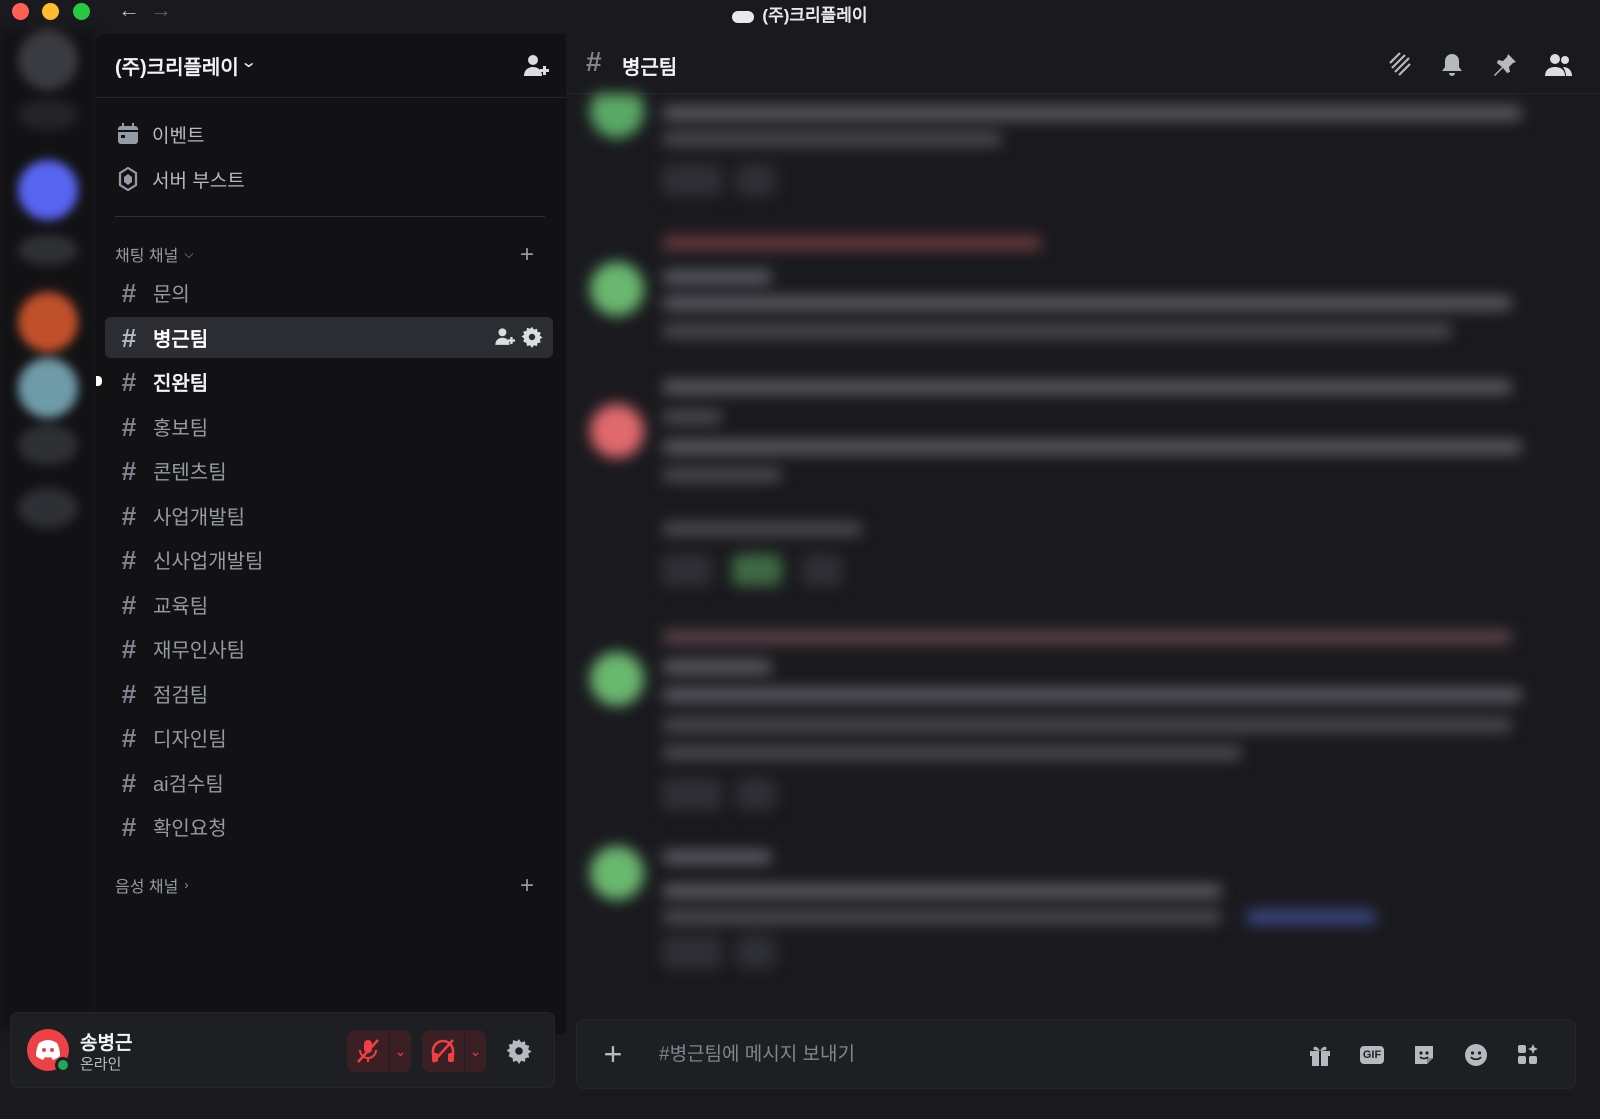  Describe the element at coordinates (1320, 1055) in the screenshot. I see `gift-icon` at that location.